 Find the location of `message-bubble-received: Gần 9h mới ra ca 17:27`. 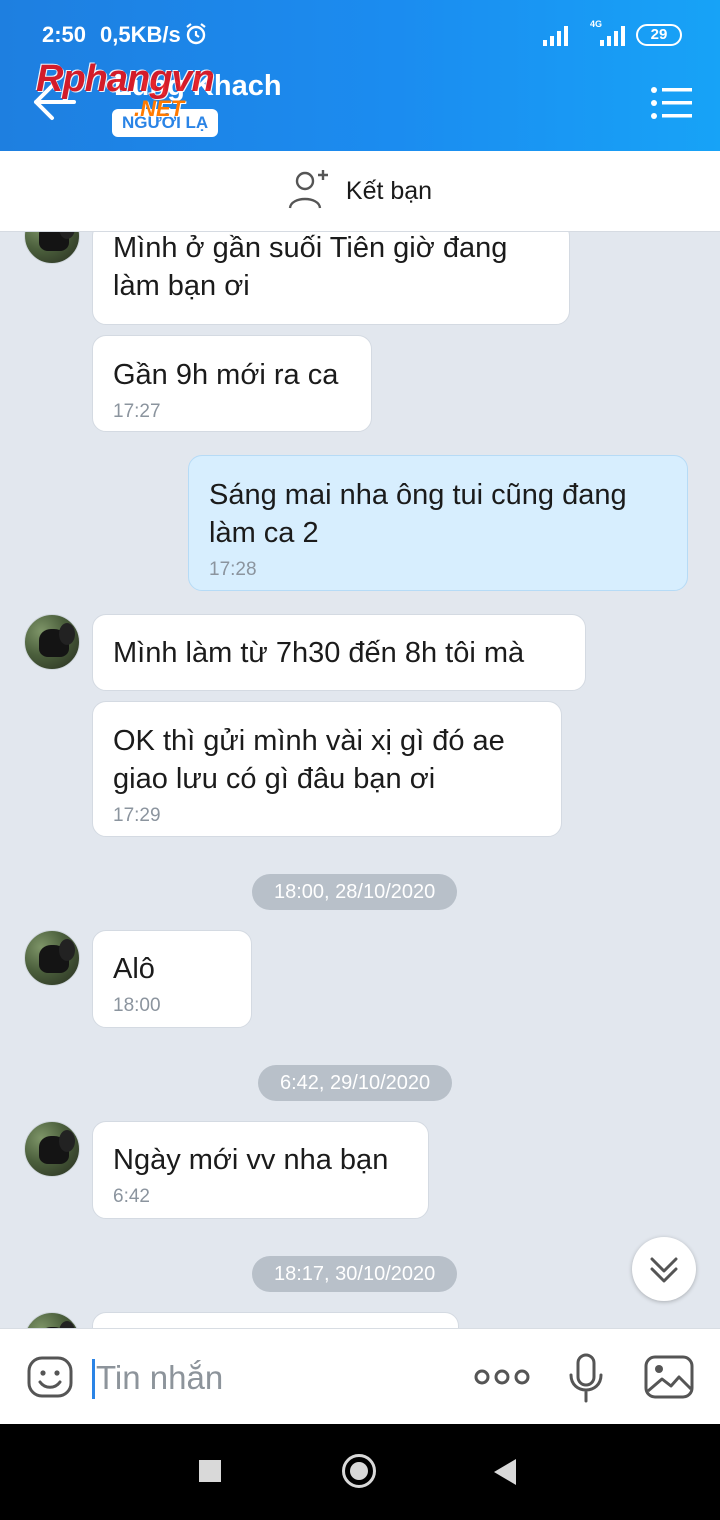

message-bubble-received: Gần 9h mới ra ca 17:27 is located at coordinates (232, 383).